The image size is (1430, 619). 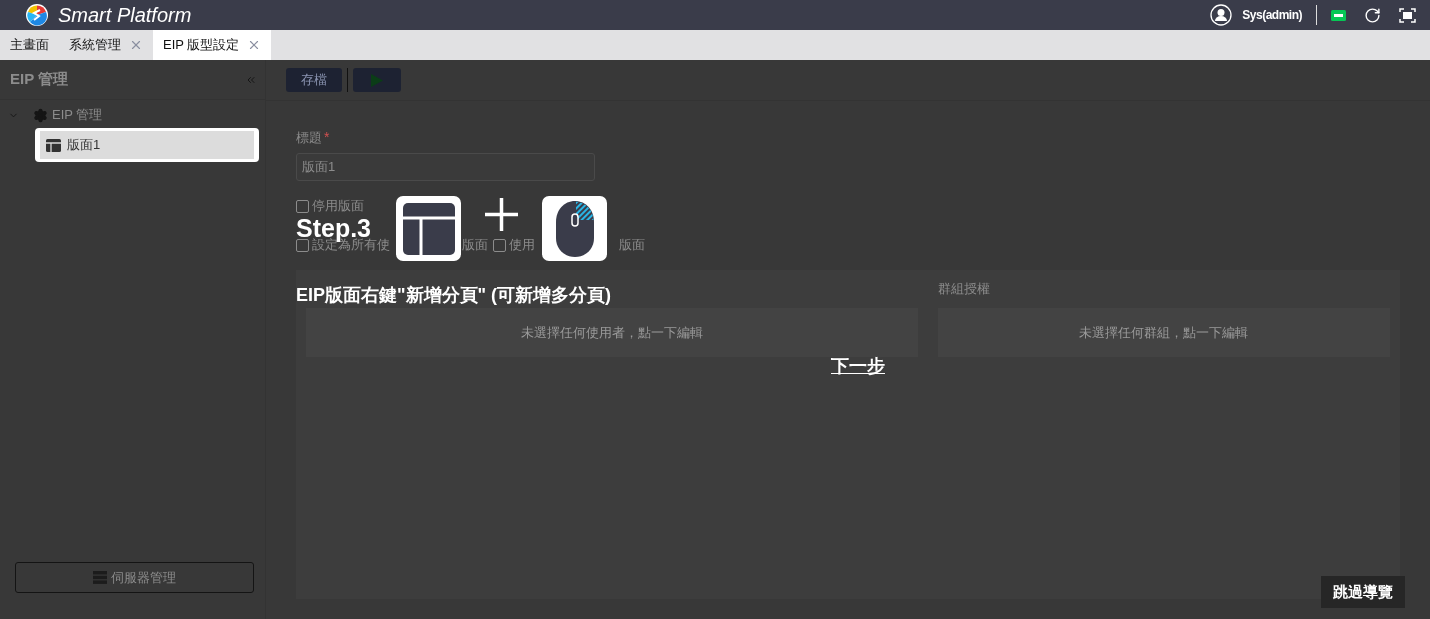 I want to click on tab: 主畫面, so click(x=29, y=45).